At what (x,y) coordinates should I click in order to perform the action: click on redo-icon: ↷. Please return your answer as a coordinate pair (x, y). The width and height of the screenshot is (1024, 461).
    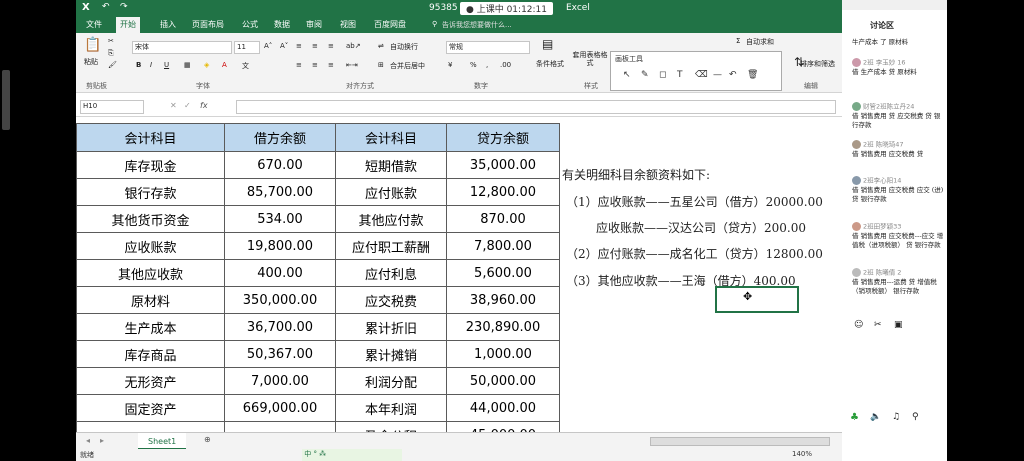
    Looking at the image, I should click on (124, 7).